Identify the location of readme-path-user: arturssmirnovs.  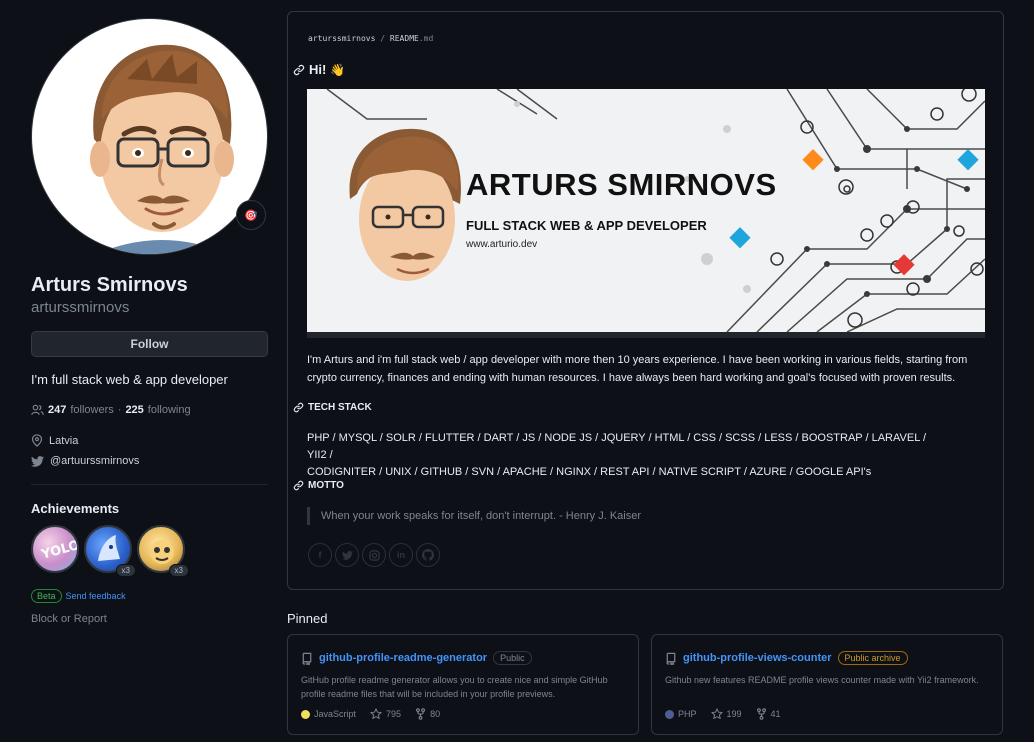
(341, 38).